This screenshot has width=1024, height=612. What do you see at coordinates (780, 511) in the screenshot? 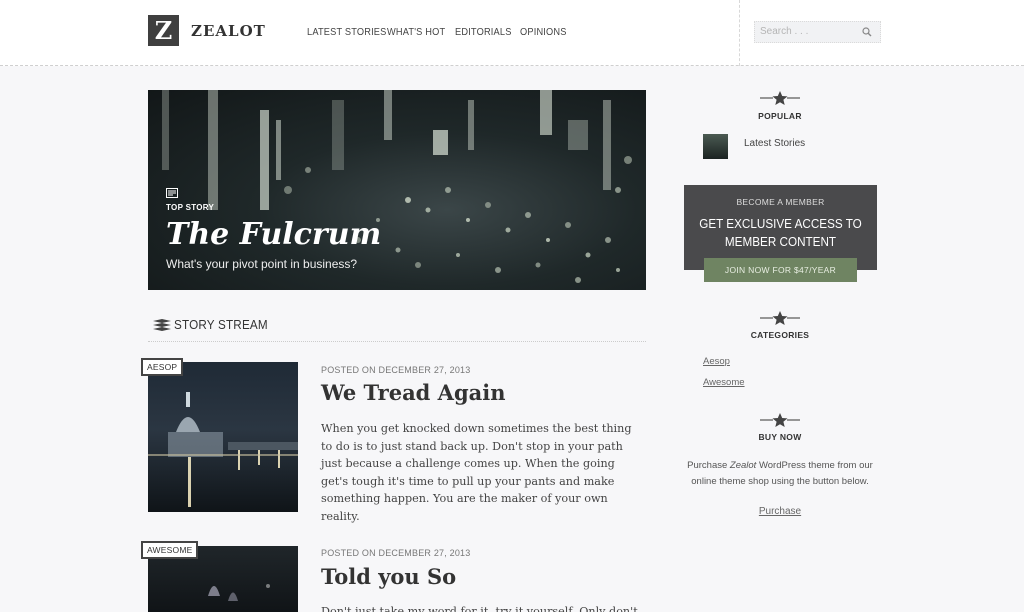
I see `purchase-link: Purchase` at bounding box center [780, 511].